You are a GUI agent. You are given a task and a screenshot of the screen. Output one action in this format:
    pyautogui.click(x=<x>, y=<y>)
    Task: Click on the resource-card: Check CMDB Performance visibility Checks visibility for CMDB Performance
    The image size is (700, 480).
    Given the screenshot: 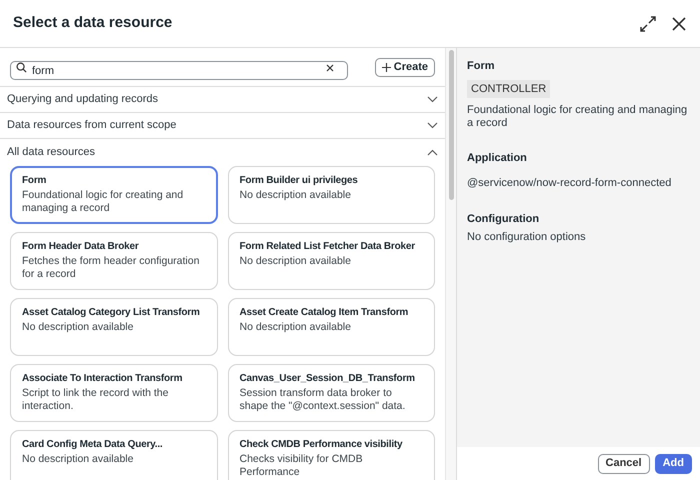 What is the action you would take?
    pyautogui.click(x=331, y=455)
    